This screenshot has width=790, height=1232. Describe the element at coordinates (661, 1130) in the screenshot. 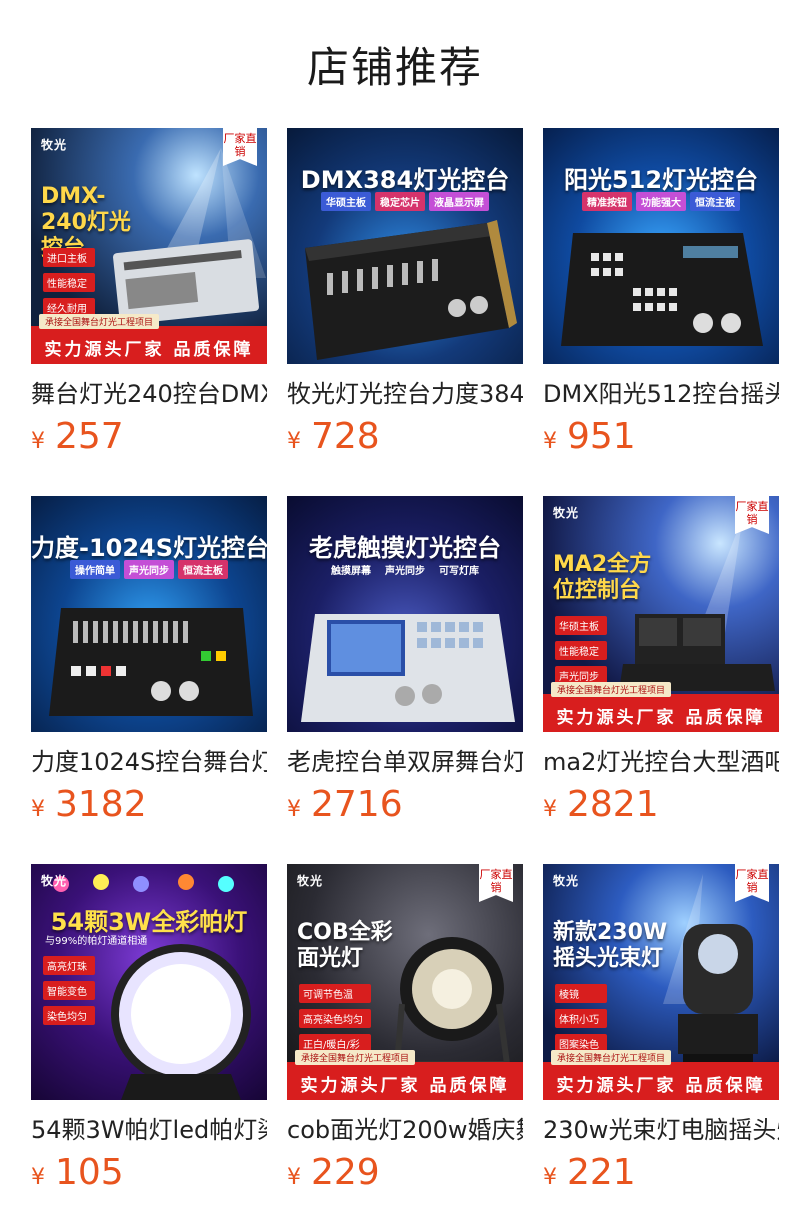

I see `product-name: 230w光束灯电脑摇头灯` at that location.